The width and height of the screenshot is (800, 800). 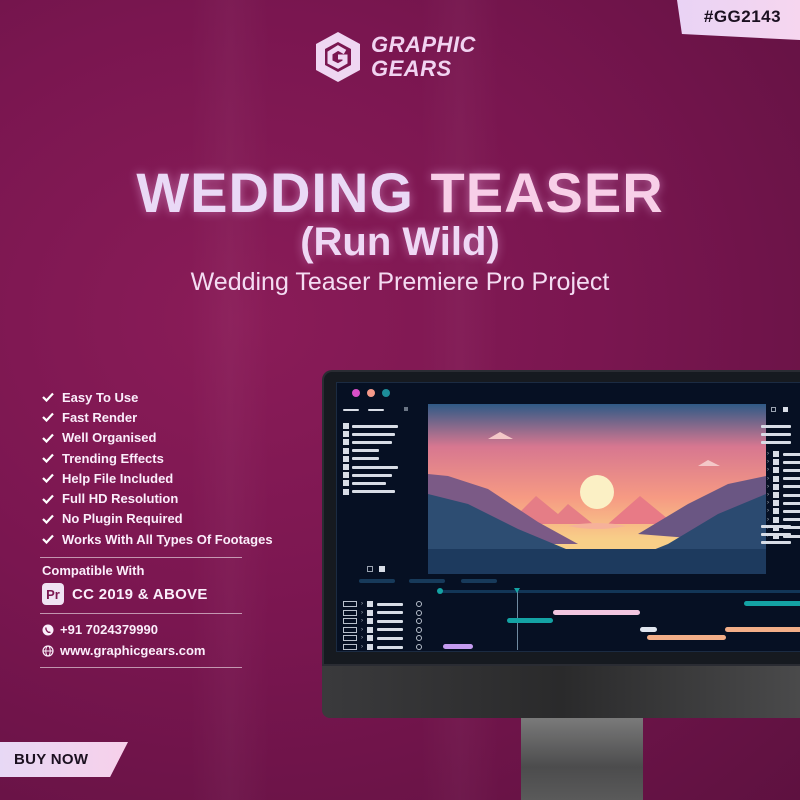 I want to click on feature-item: Fast Render, so click(x=157, y=417).